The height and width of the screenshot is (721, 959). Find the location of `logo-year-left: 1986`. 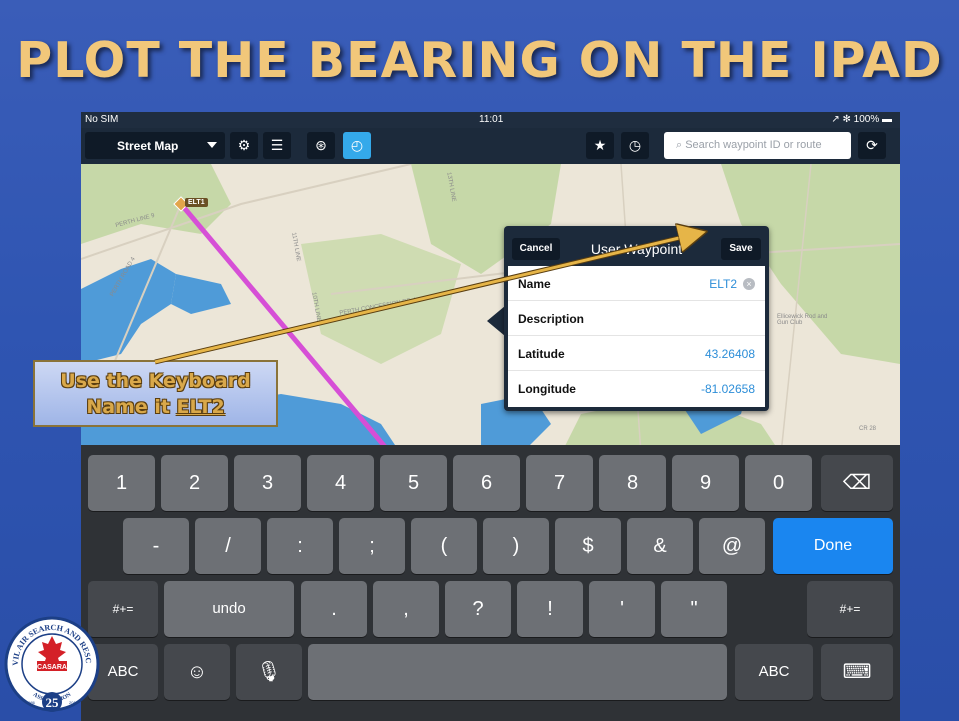

logo-year-left: 1986 is located at coordinates (31, 702).